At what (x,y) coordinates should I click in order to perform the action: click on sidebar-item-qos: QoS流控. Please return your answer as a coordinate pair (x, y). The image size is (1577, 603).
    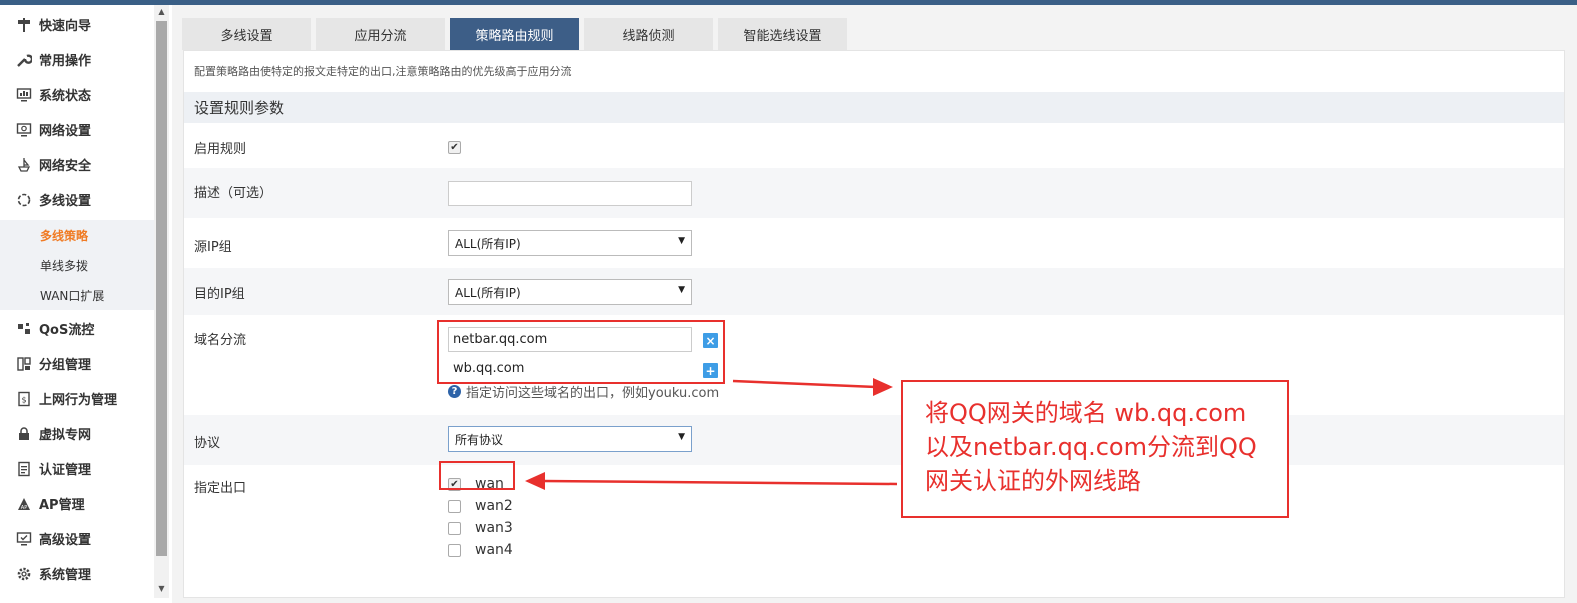
    Looking at the image, I should click on (77, 328).